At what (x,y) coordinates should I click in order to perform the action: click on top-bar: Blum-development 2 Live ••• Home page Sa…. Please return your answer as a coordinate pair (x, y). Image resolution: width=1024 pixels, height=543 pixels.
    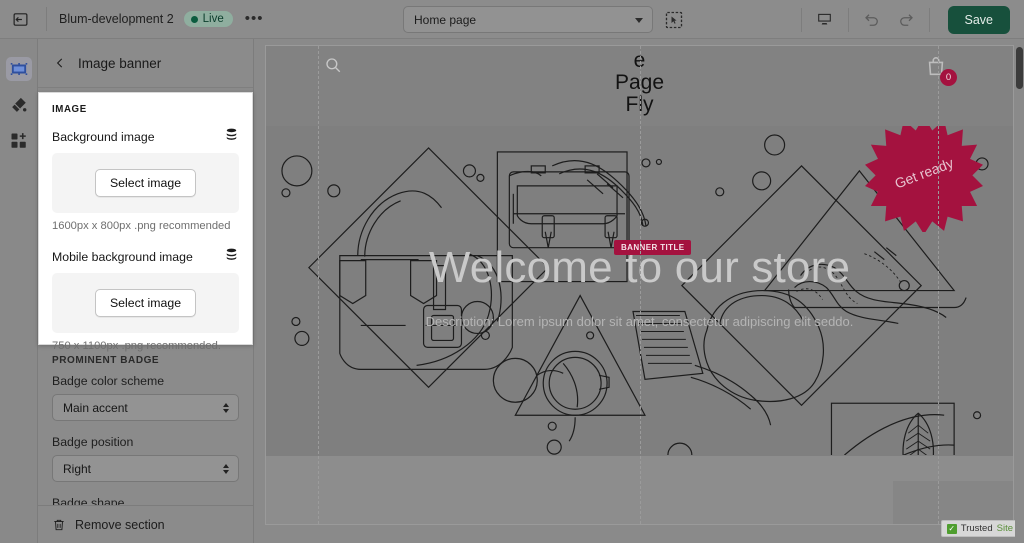
    Looking at the image, I should click on (512, 19).